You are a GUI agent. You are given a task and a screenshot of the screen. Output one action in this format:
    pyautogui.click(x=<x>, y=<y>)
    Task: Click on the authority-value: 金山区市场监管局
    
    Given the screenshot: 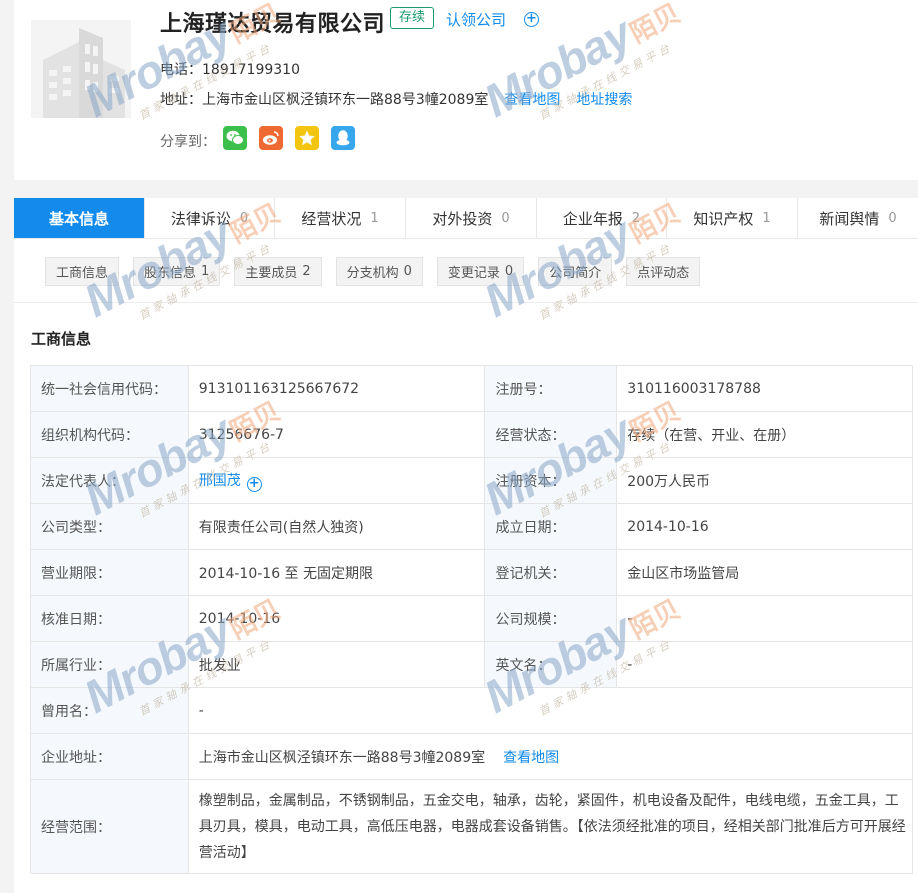 What is the action you would take?
    pyautogui.click(x=764, y=572)
    